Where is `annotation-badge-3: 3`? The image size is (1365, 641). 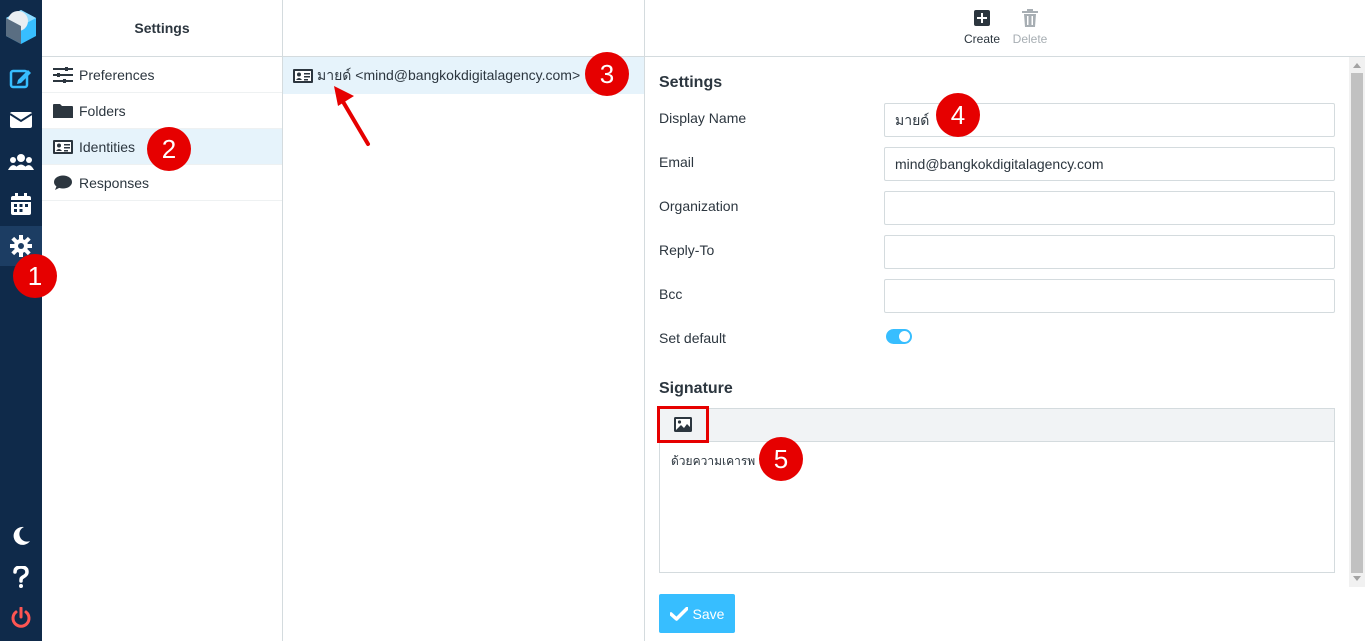 annotation-badge-3: 3 is located at coordinates (607, 74).